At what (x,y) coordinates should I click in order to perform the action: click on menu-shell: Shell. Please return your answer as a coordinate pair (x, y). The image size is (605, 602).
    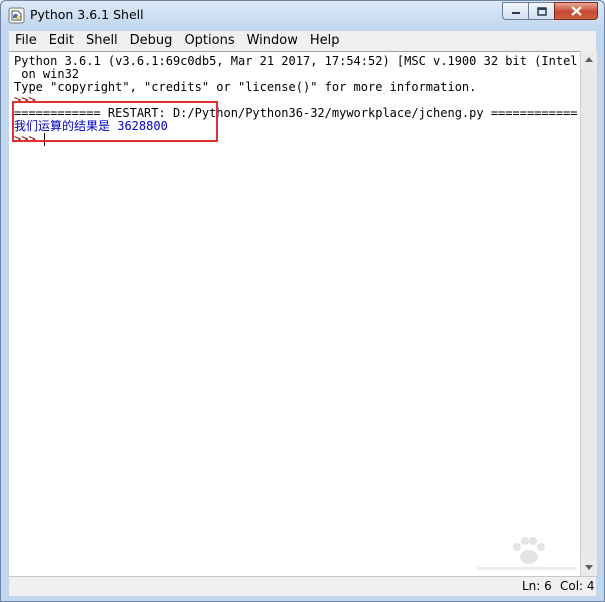
    Looking at the image, I should click on (102, 41).